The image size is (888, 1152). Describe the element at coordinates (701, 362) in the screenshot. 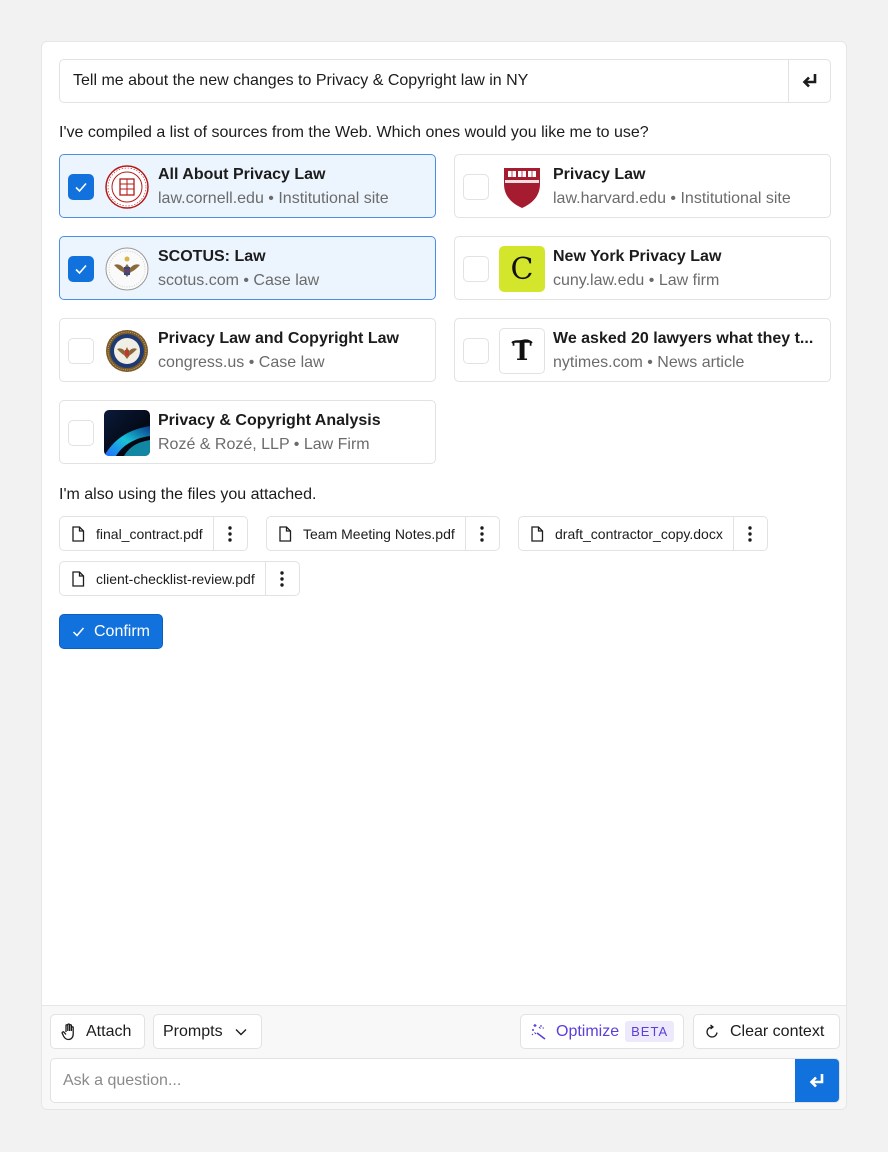

I see `source-type: News article` at that location.